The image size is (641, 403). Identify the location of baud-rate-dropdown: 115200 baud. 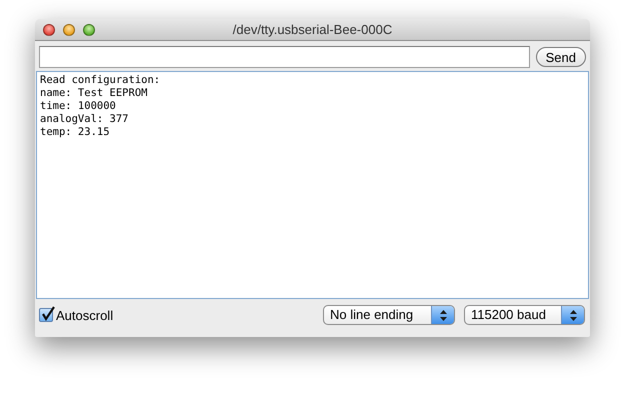
(524, 315).